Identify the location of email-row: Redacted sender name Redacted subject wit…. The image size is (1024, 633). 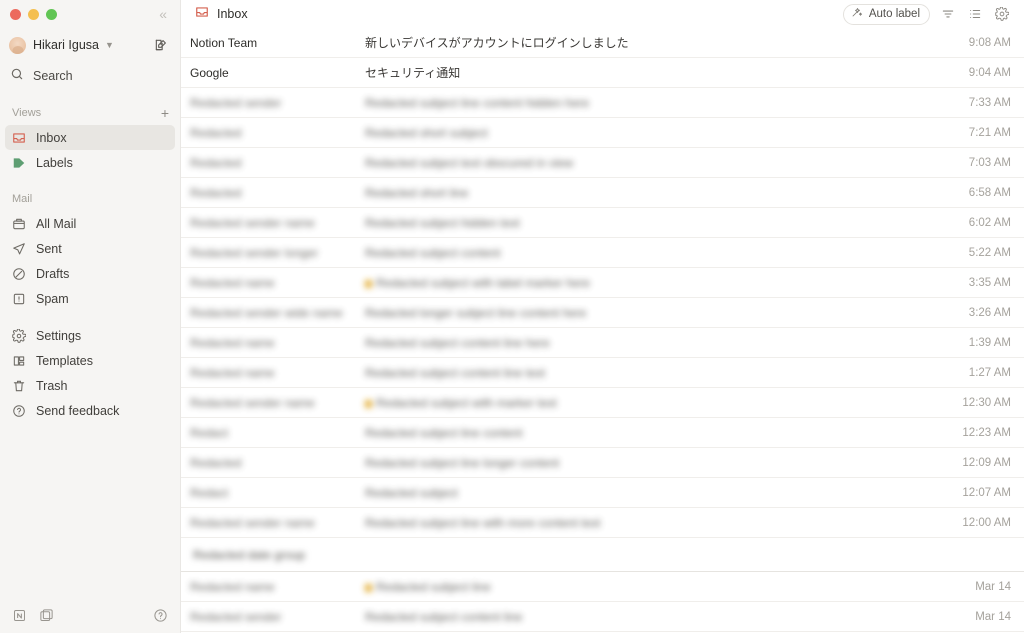
(602, 403).